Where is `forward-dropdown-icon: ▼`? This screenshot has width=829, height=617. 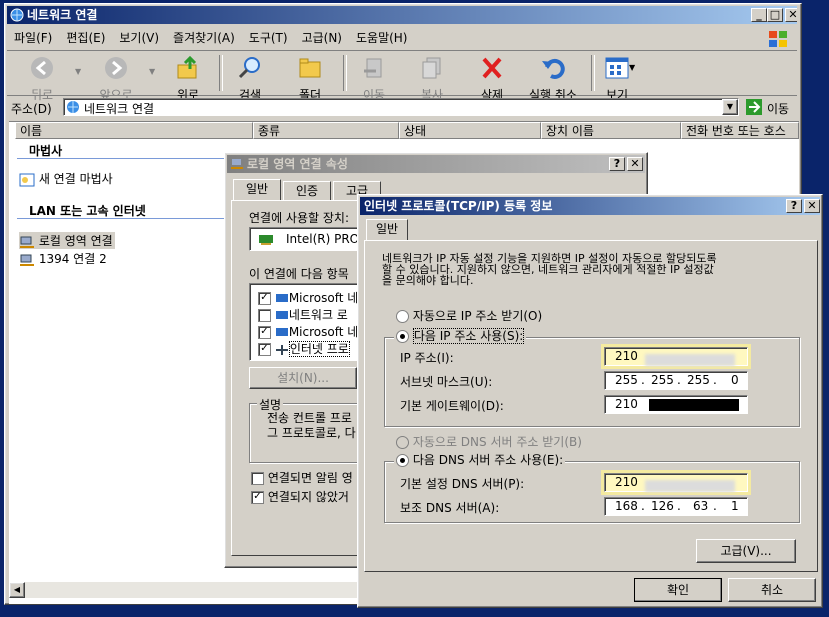 forward-dropdown-icon: ▼ is located at coordinates (152, 71).